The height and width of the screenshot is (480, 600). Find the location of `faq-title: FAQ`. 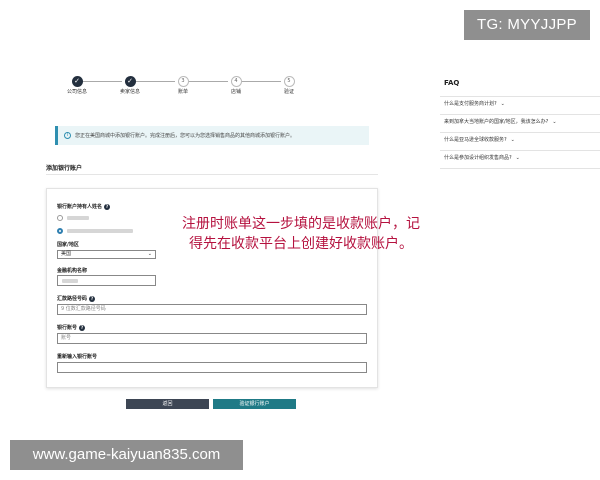

faq-title: FAQ is located at coordinates (452, 83).